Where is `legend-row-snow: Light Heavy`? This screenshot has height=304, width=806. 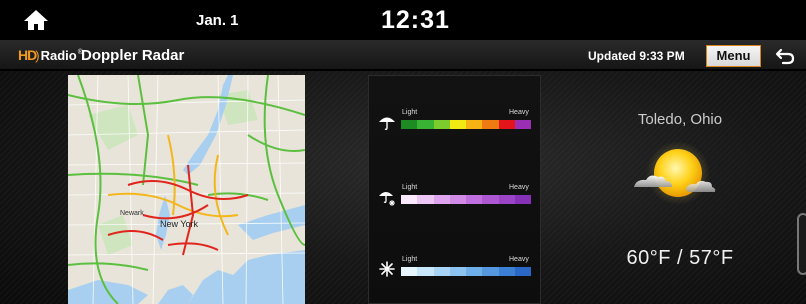 legend-row-snow: Light Heavy is located at coordinates (455, 268).